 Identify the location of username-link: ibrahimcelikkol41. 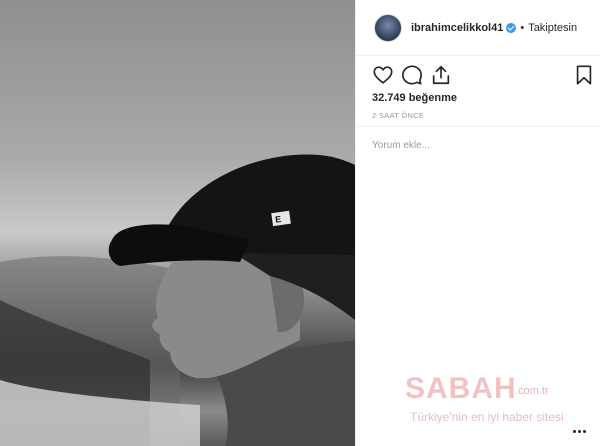
(457, 28).